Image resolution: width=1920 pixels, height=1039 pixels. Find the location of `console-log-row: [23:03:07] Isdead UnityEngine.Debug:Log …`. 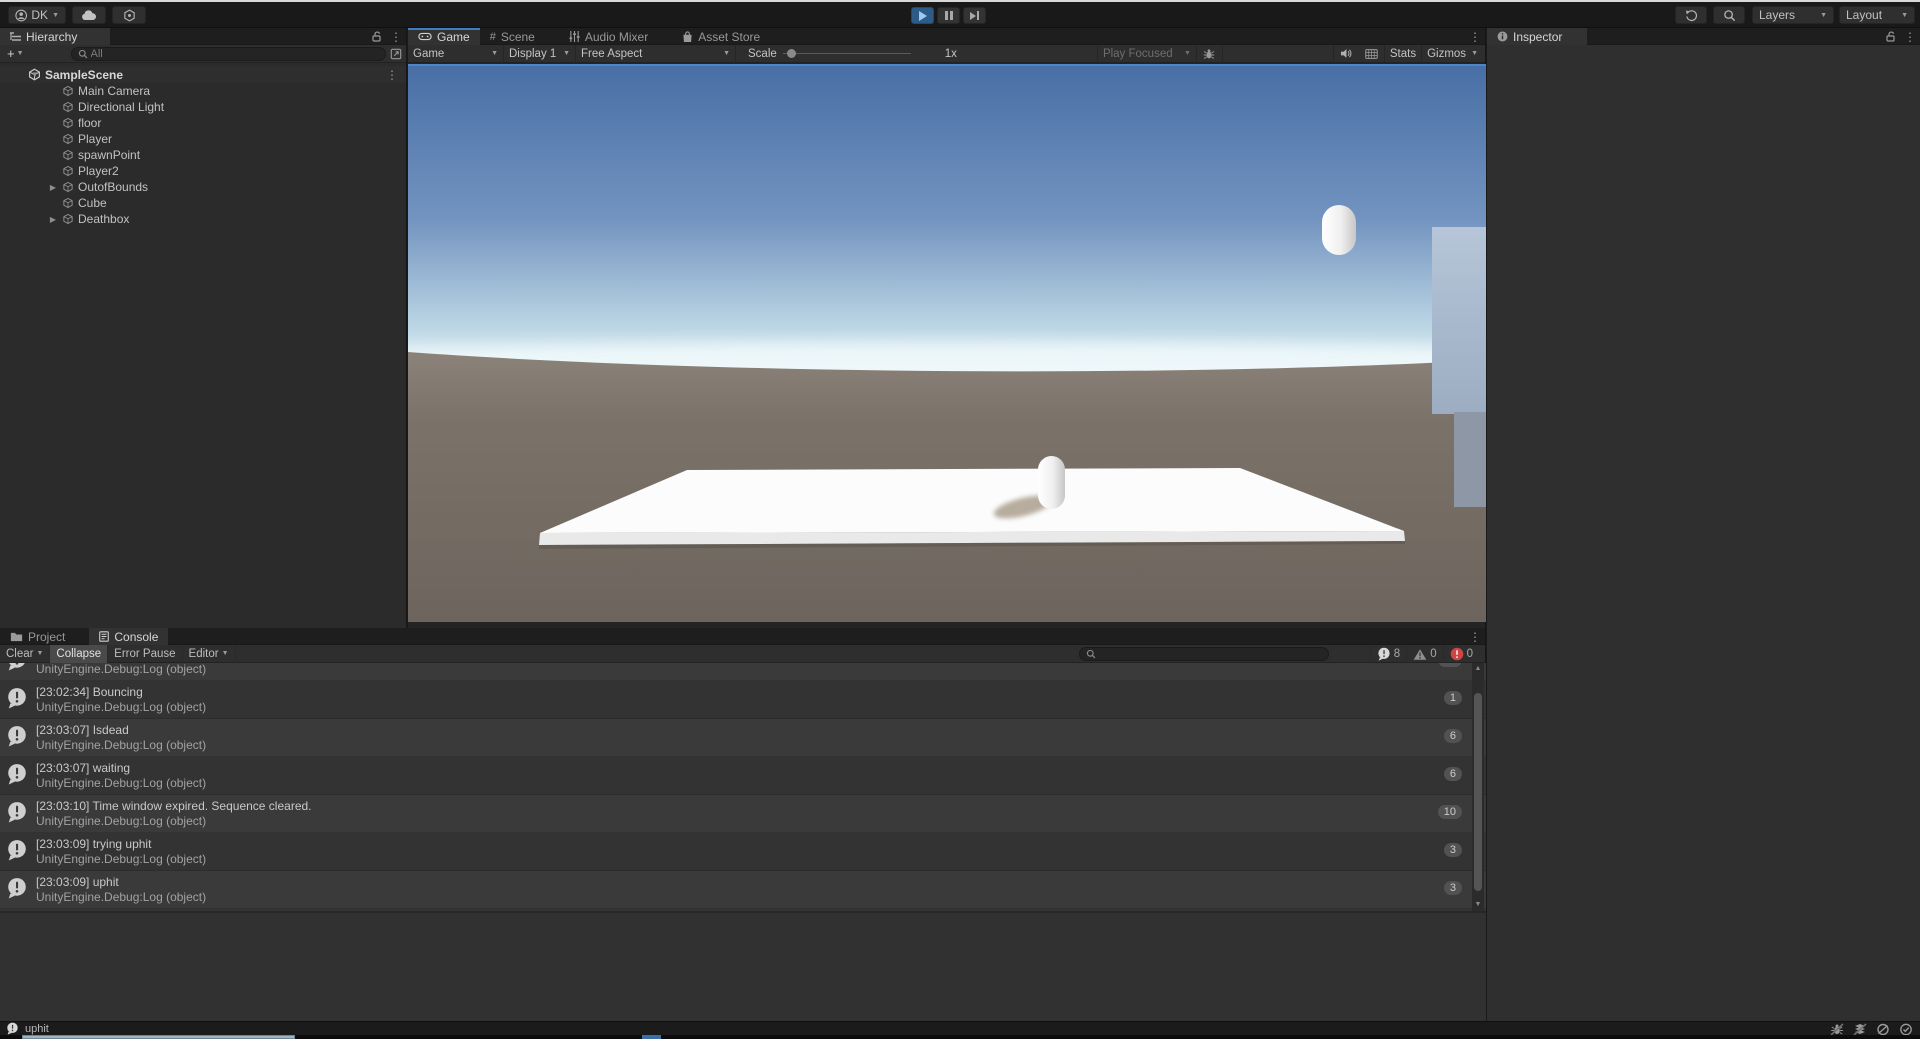

console-log-row: [23:03:07] Isdead UnityEngine.Debug:Log … is located at coordinates (743, 738).